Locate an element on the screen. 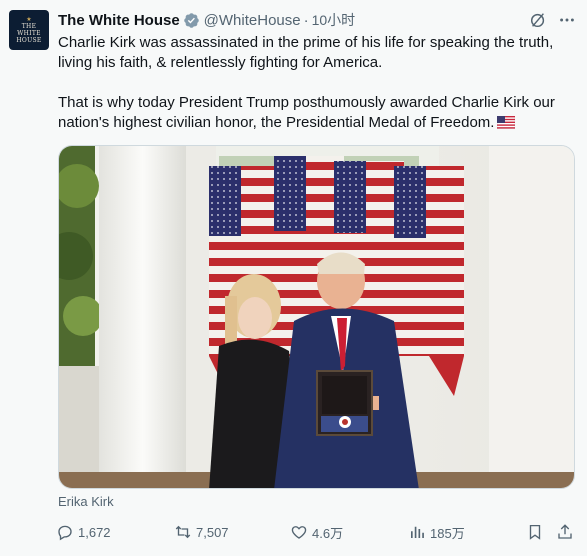 This screenshot has width=587, height=556. grok-icon is located at coordinates (537, 20).